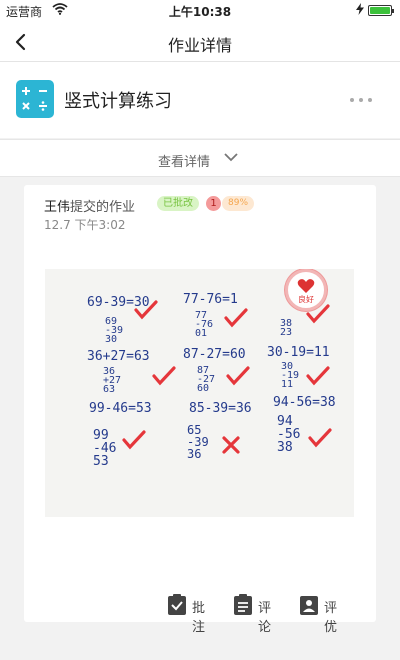  I want to click on view-details-toggle: 查看详情, so click(200, 158).